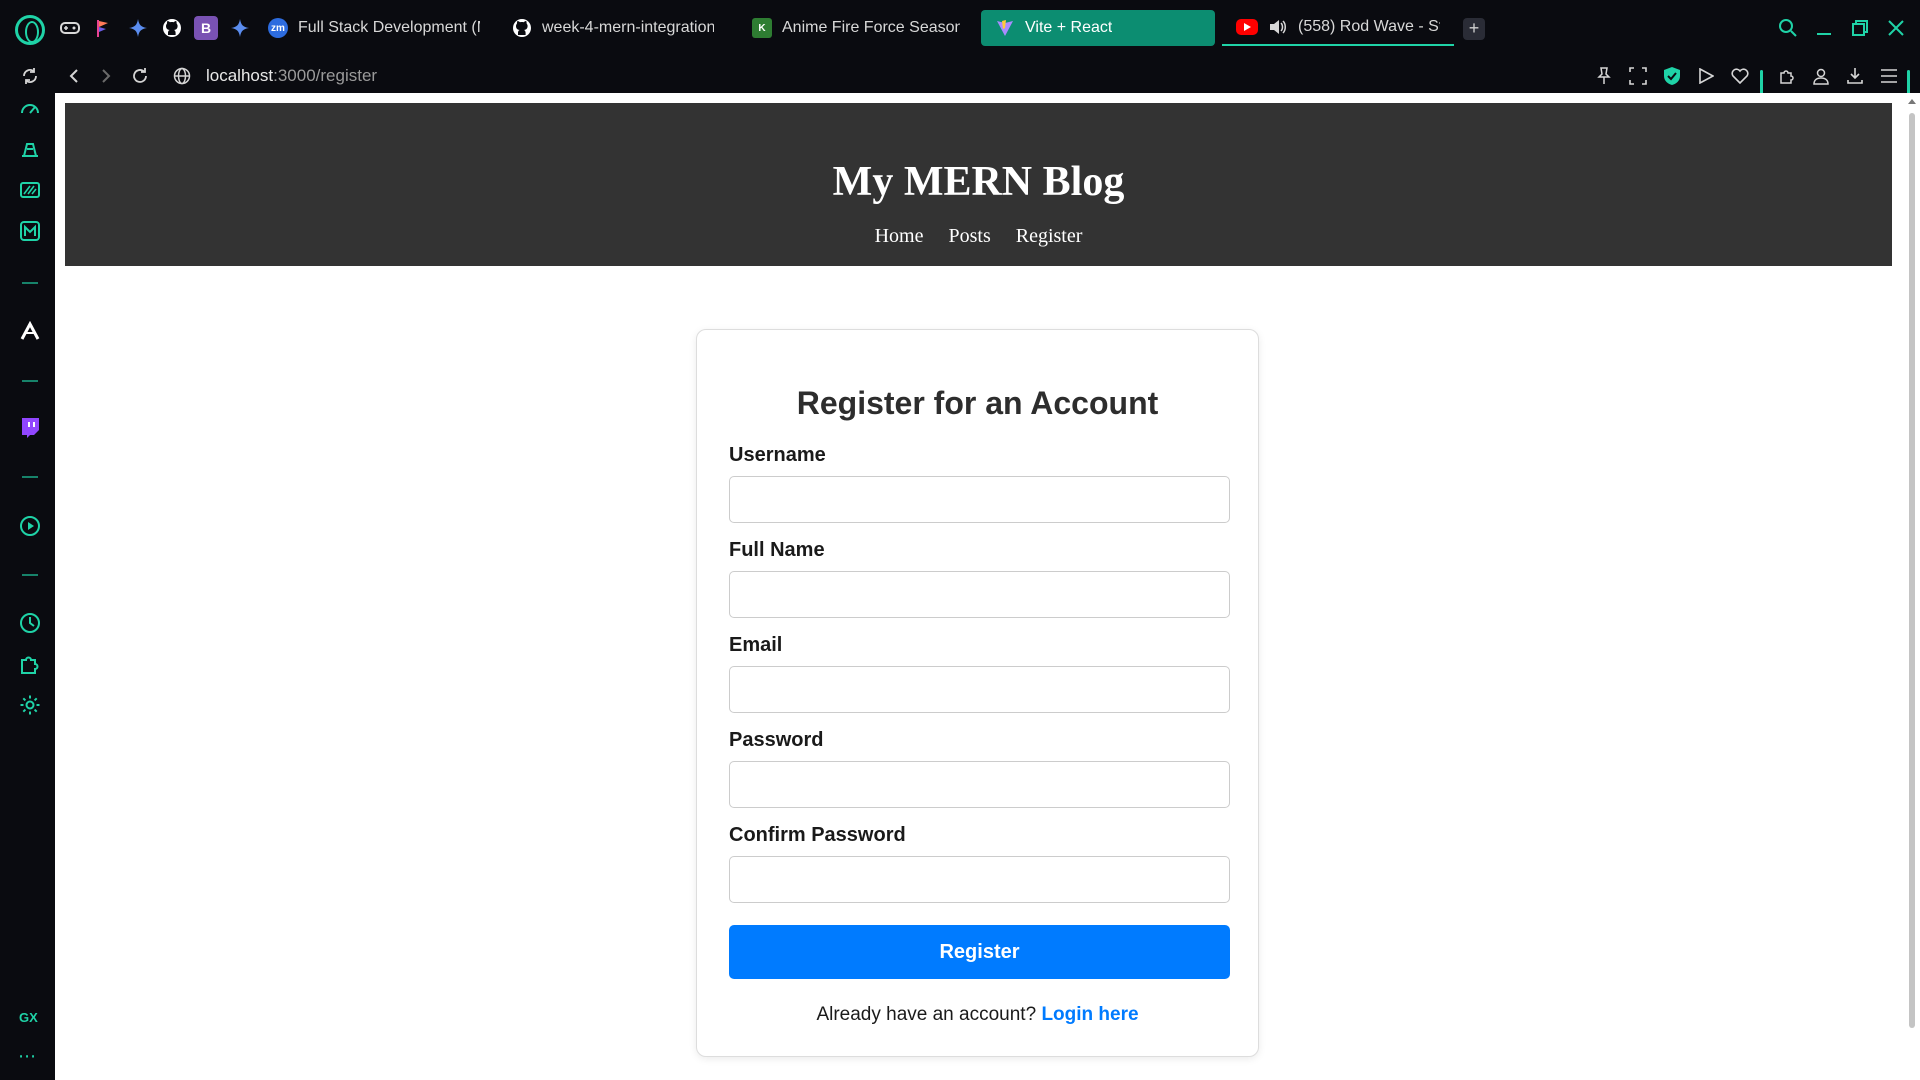 This screenshot has height=1080, width=1920. Describe the element at coordinates (28, 1017) in the screenshot. I see `gx-label: GX` at that location.